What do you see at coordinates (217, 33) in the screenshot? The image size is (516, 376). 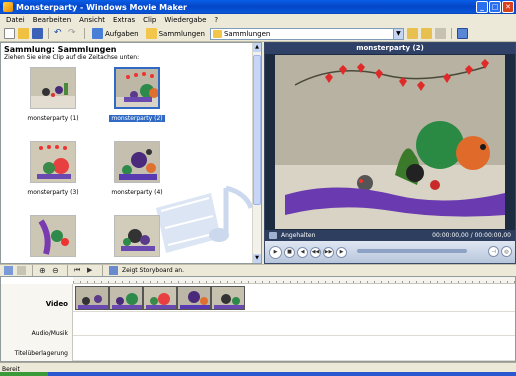 I see `folder-icon` at bounding box center [217, 33].